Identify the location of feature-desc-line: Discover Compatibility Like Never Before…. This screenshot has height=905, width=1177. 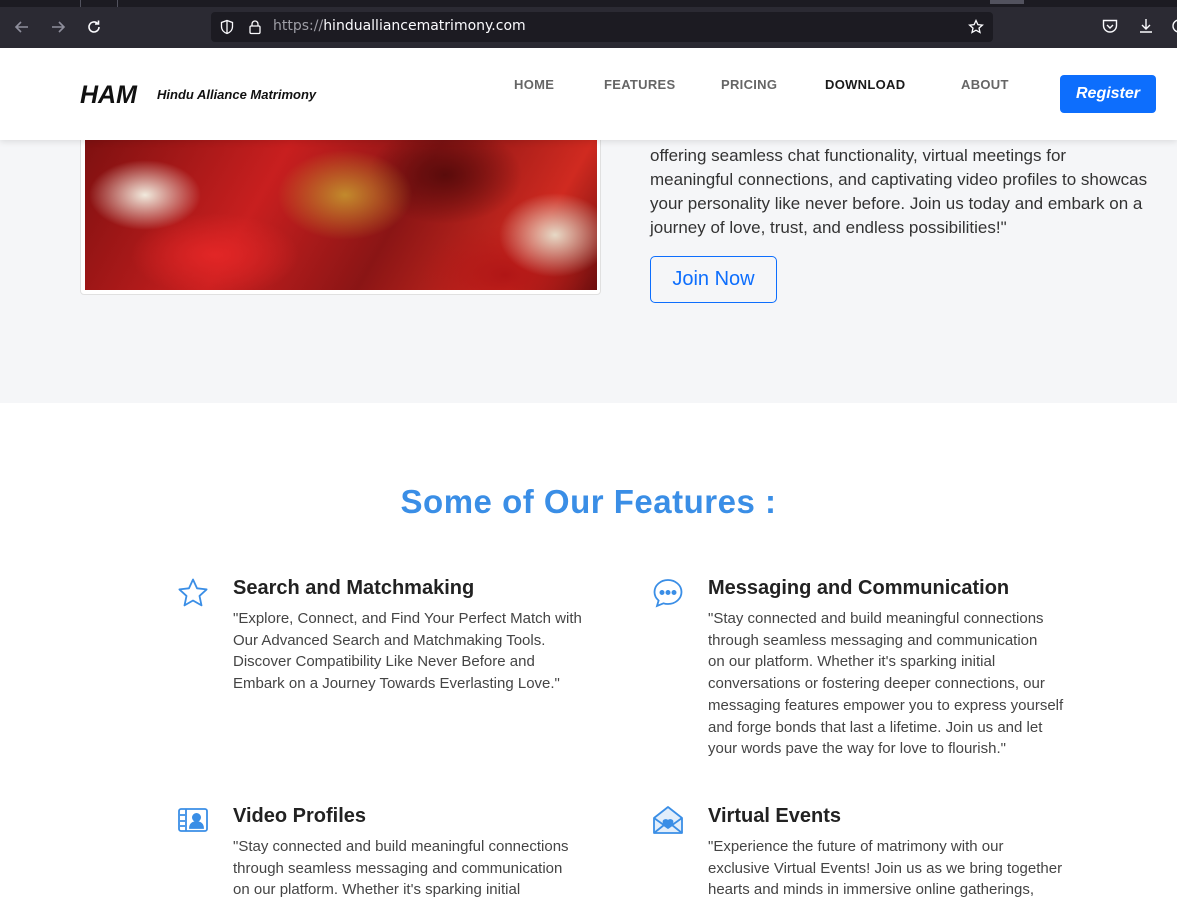
(384, 662).